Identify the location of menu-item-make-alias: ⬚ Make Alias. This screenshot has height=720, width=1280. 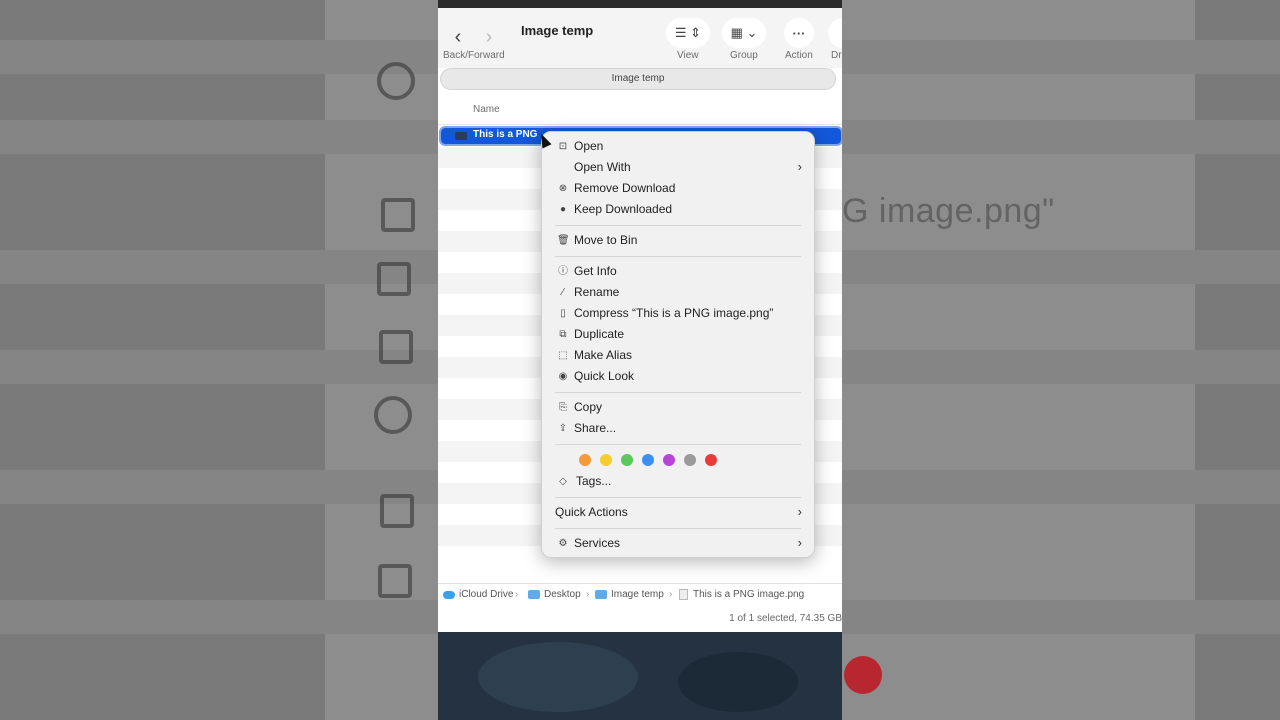
(678, 355).